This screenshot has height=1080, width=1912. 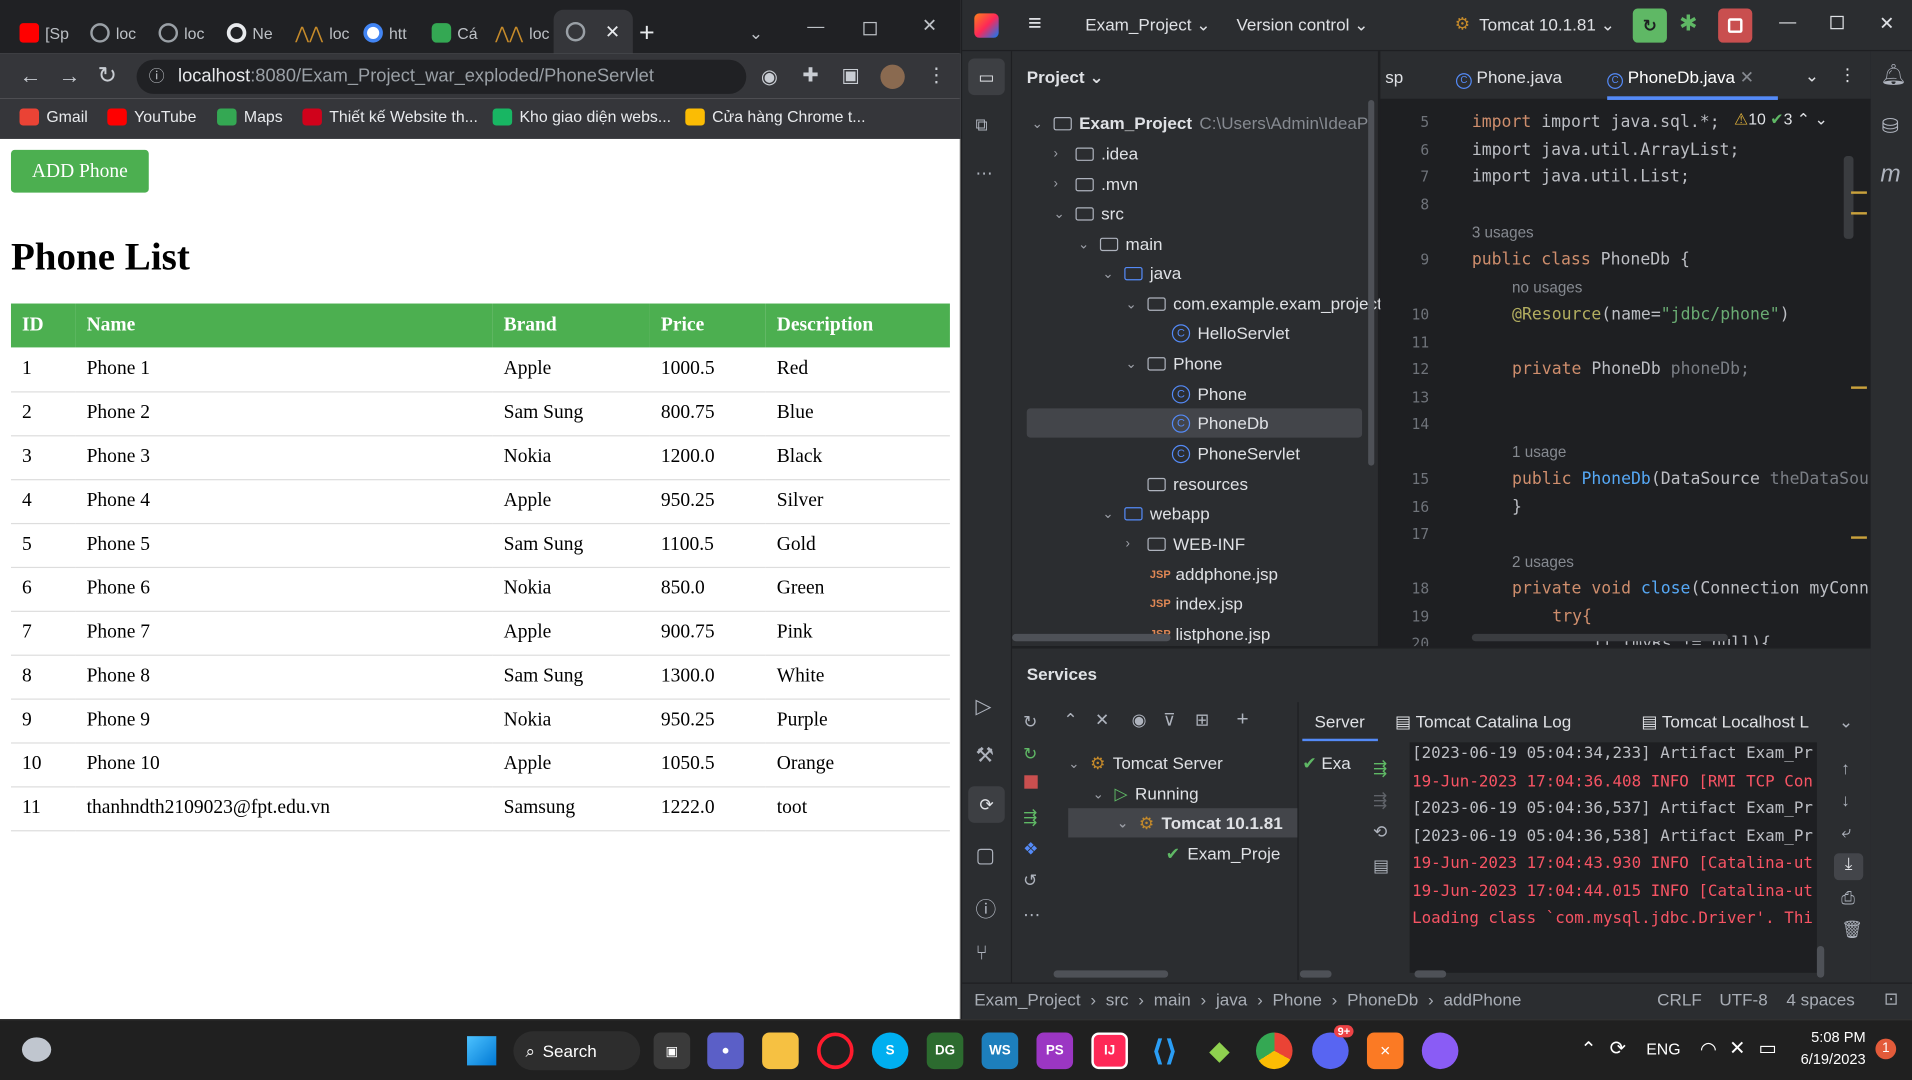 I want to click on line-number: 8, so click(x=1404, y=204).